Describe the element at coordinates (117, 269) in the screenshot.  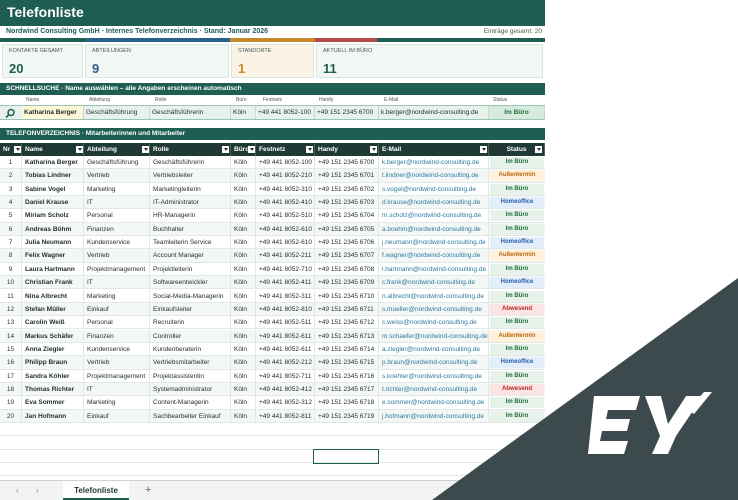
I see `department-cell: Projektmanagement` at that location.